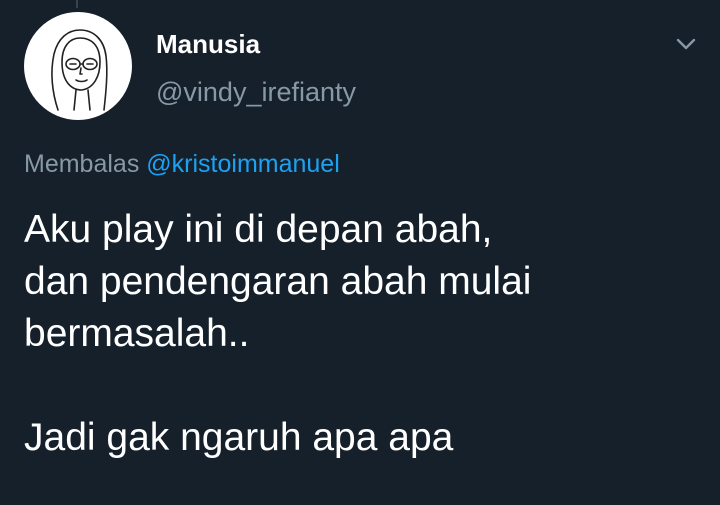 The width and height of the screenshot is (720, 505). What do you see at coordinates (256, 92) in the screenshot?
I see `author-handle: @vindy_irefianty` at bounding box center [256, 92].